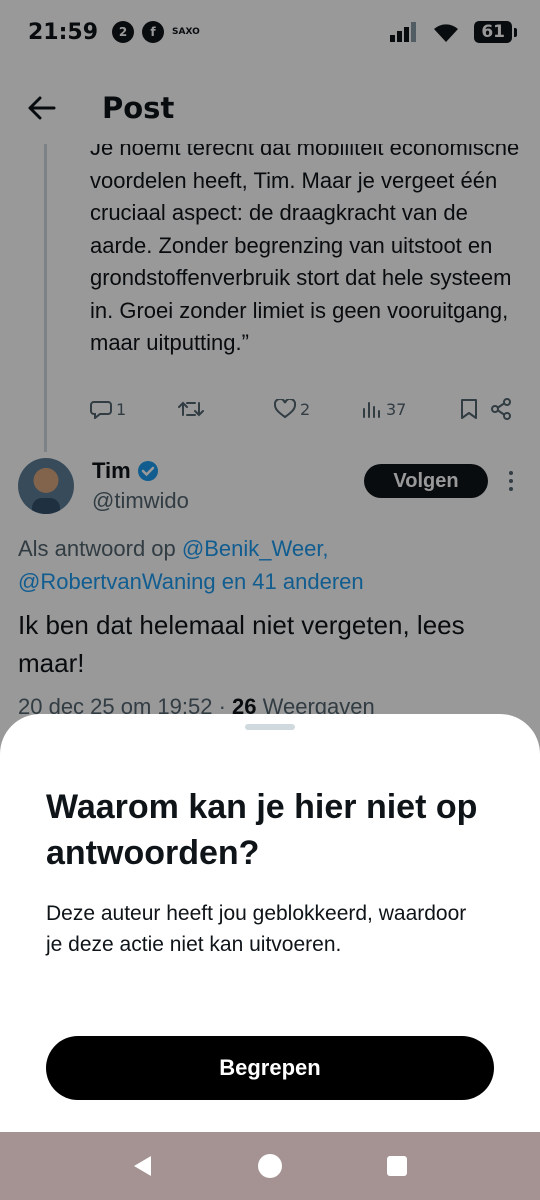  I want to click on nav-recents-icon, so click(397, 1166).